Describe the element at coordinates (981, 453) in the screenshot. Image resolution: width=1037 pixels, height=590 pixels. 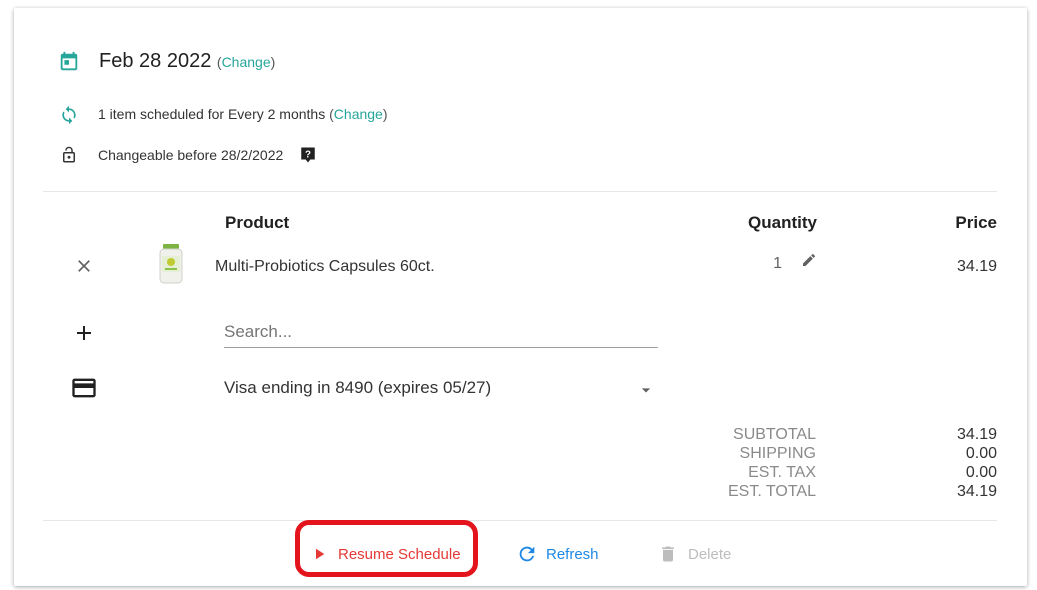
I see `shipping-value: 0.00` at that location.